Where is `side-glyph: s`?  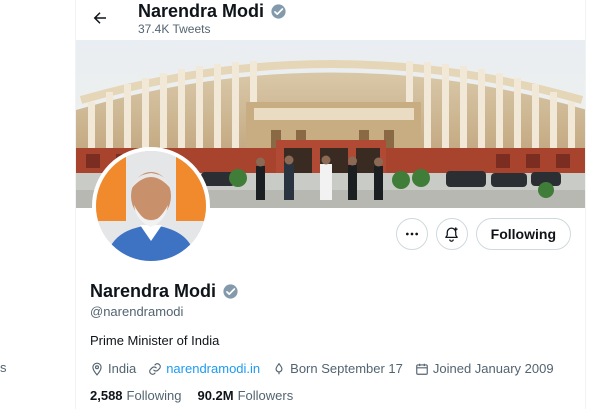 side-glyph: s is located at coordinates (3, 367).